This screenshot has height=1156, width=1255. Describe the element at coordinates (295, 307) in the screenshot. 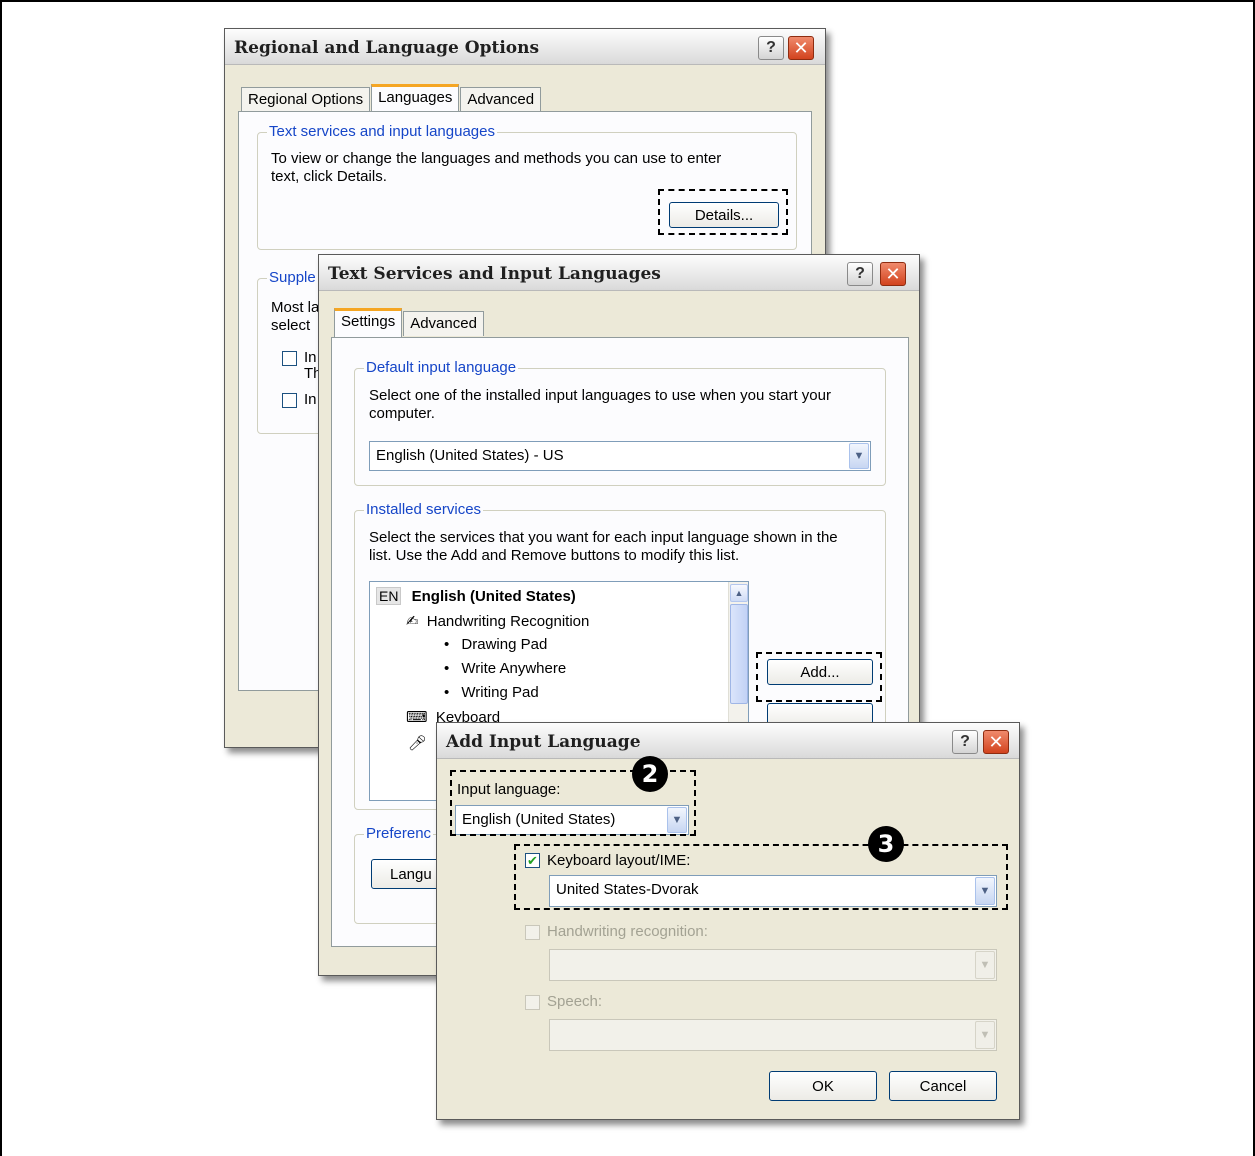

I see `description-text: Most la` at that location.